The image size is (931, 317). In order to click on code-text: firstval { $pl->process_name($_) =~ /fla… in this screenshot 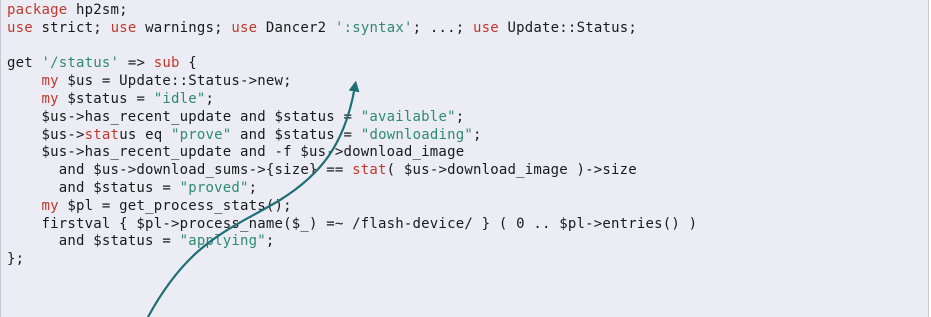, I will do `click(352, 223)`.